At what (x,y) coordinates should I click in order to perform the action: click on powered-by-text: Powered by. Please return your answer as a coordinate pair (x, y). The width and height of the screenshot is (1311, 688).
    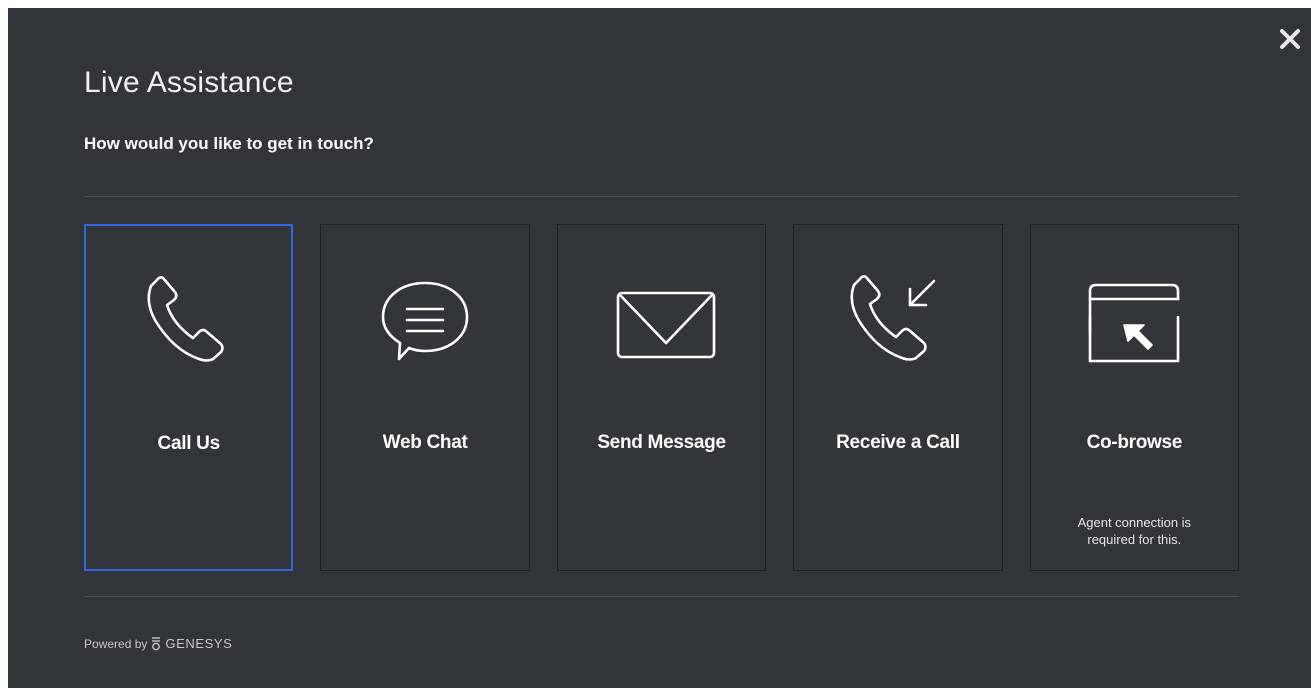
    Looking at the image, I should click on (116, 643).